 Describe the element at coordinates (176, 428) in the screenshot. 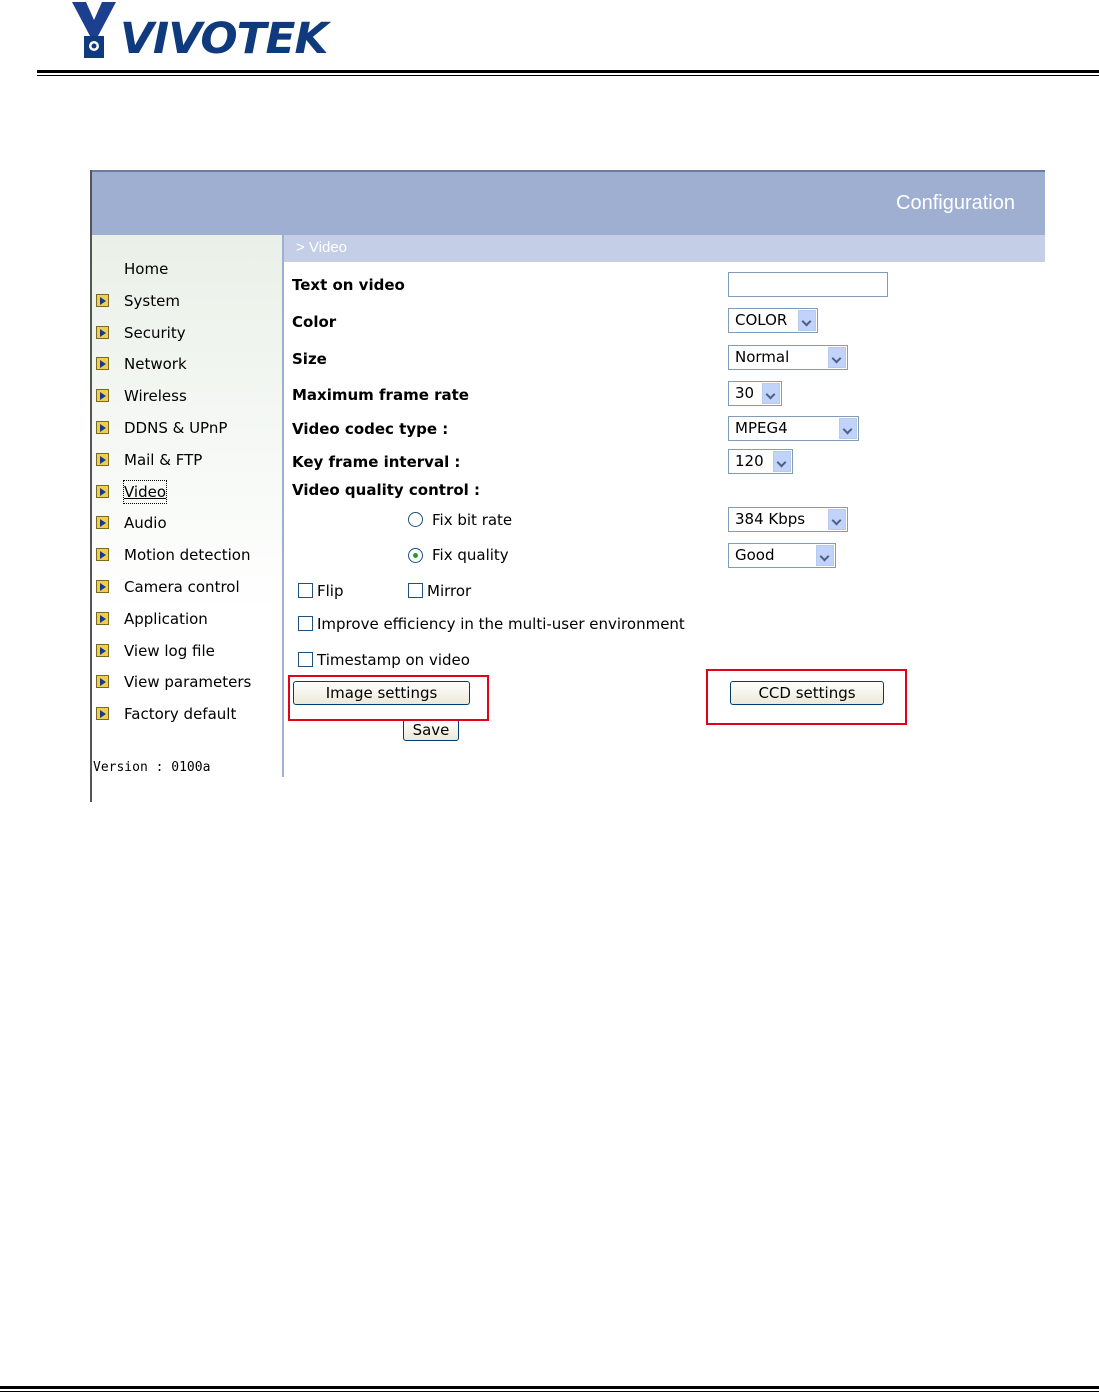

I see `sidebar-item-label: DDNS & UPnP` at that location.